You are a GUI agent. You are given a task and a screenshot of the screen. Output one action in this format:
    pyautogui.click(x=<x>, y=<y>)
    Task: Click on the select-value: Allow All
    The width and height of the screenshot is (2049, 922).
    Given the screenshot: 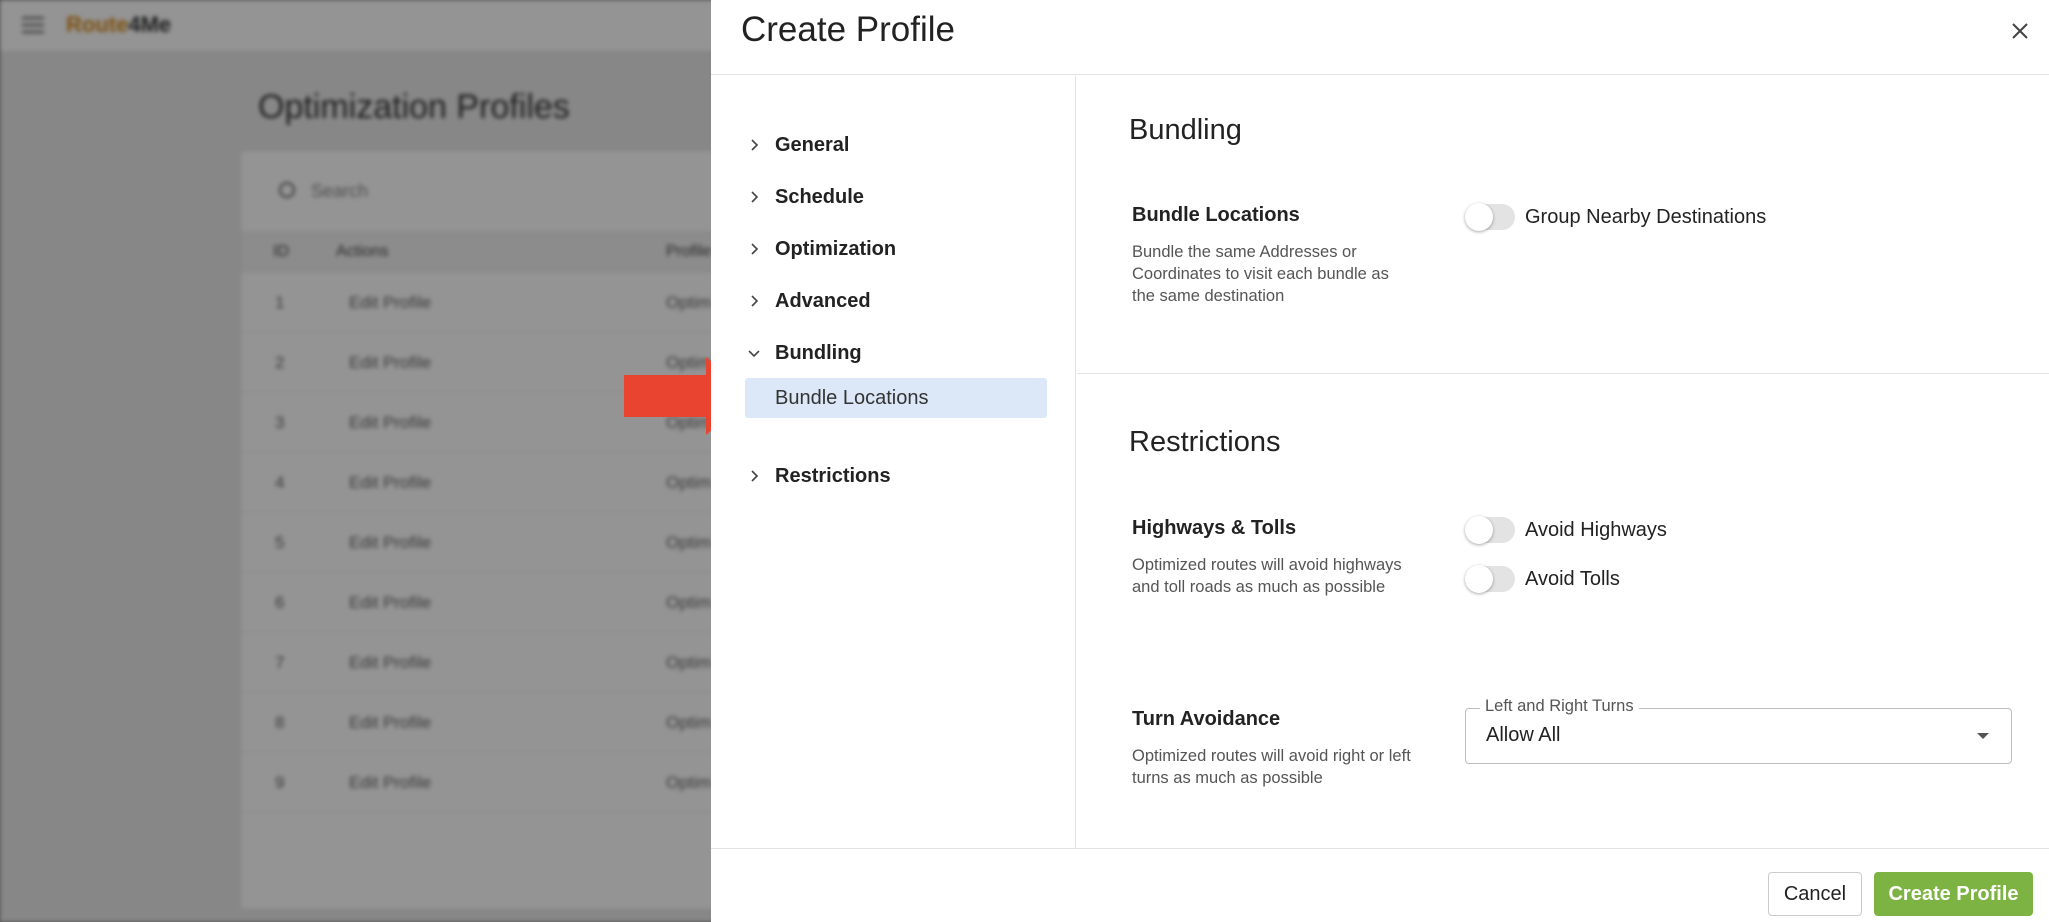 What is the action you would take?
    pyautogui.click(x=1523, y=735)
    